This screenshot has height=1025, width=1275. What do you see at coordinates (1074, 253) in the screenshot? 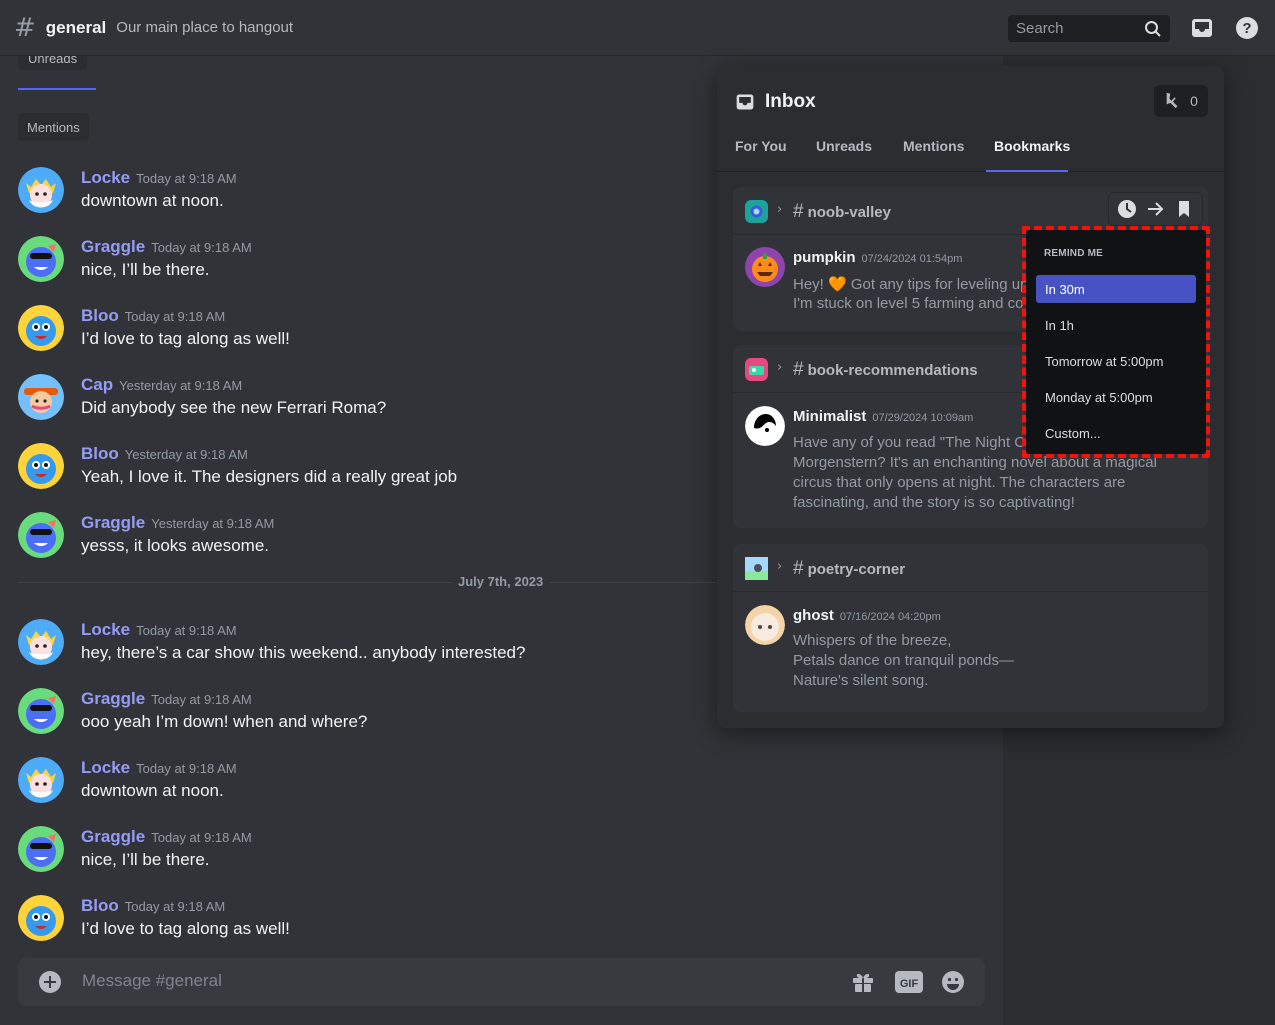
I see `remind-menu-title: REMIND ME` at bounding box center [1074, 253].